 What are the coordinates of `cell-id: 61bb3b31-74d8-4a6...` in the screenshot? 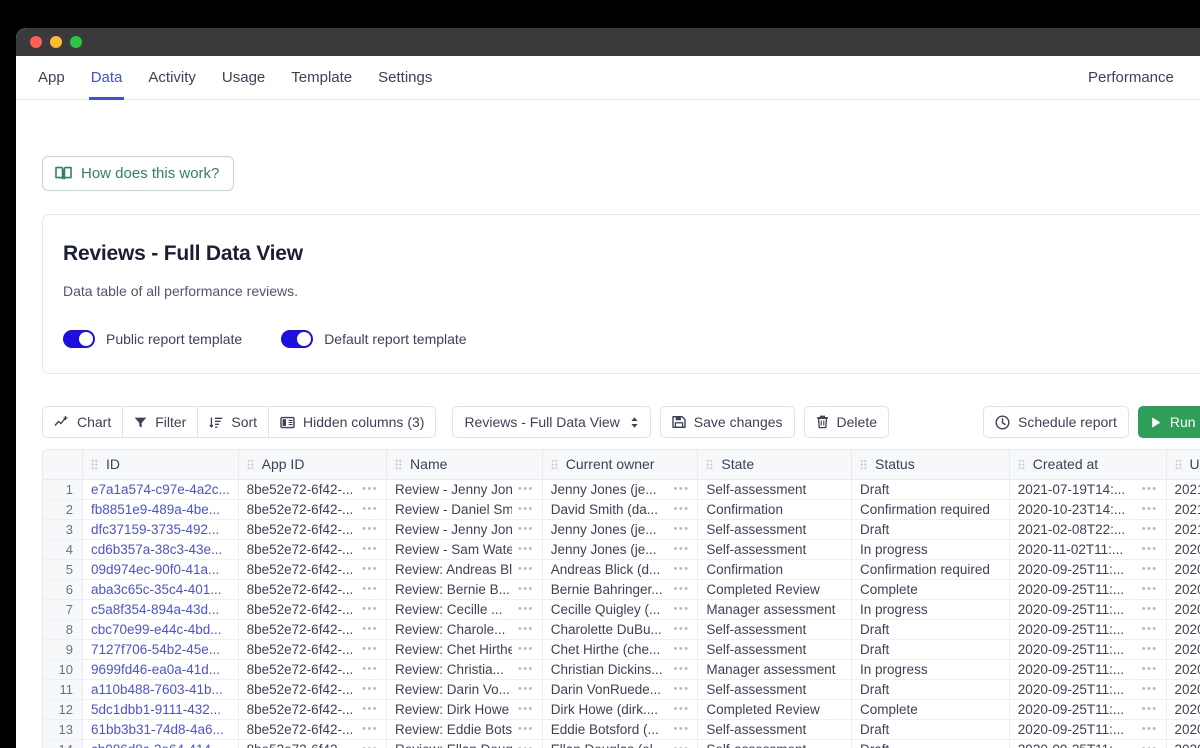 It's located at (160, 729).